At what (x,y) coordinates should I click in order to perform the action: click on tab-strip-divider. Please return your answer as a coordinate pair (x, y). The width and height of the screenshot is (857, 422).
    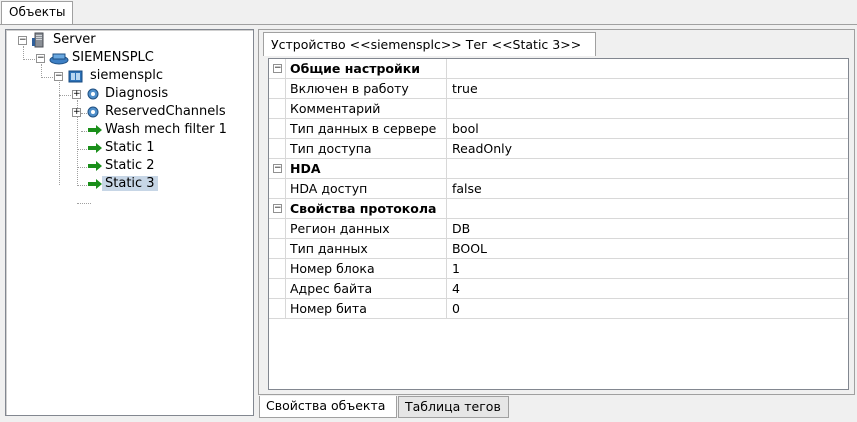
    Looking at the image, I should click on (428, 24).